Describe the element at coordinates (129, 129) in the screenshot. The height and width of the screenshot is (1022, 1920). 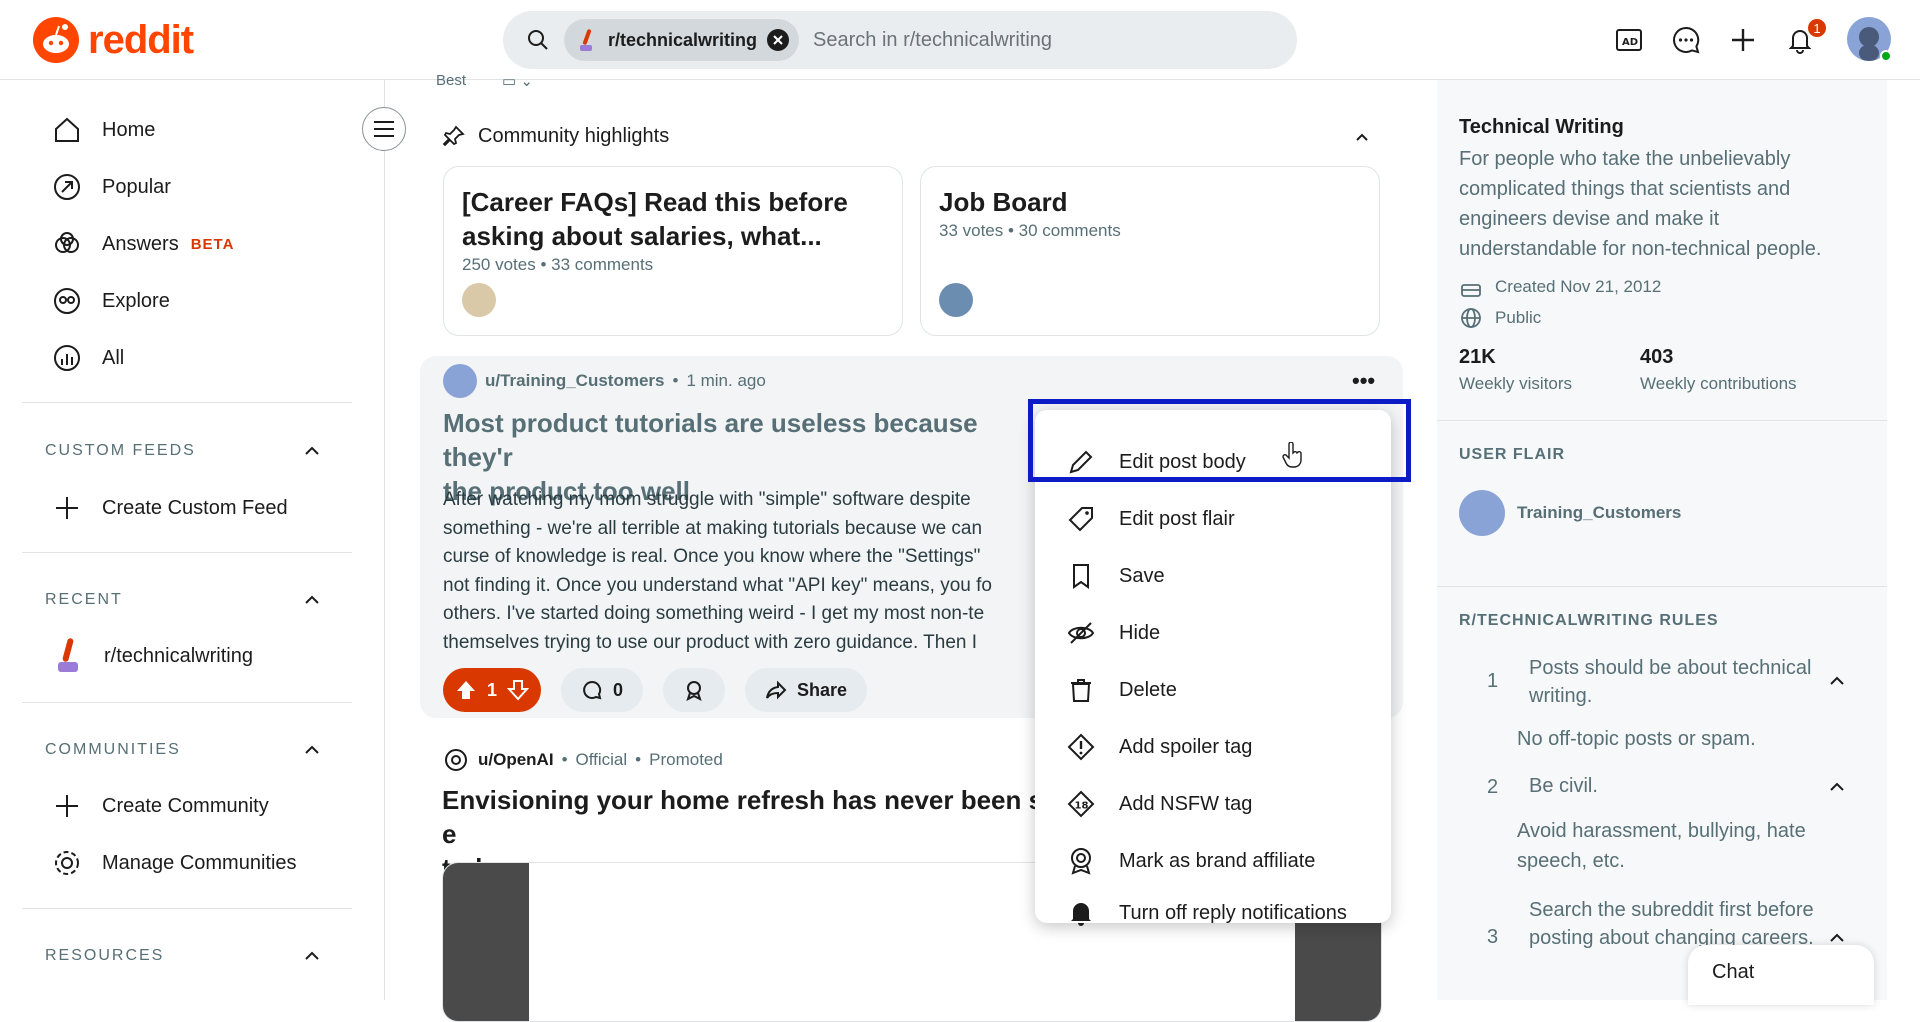
I see `nav-home-label: Home` at that location.